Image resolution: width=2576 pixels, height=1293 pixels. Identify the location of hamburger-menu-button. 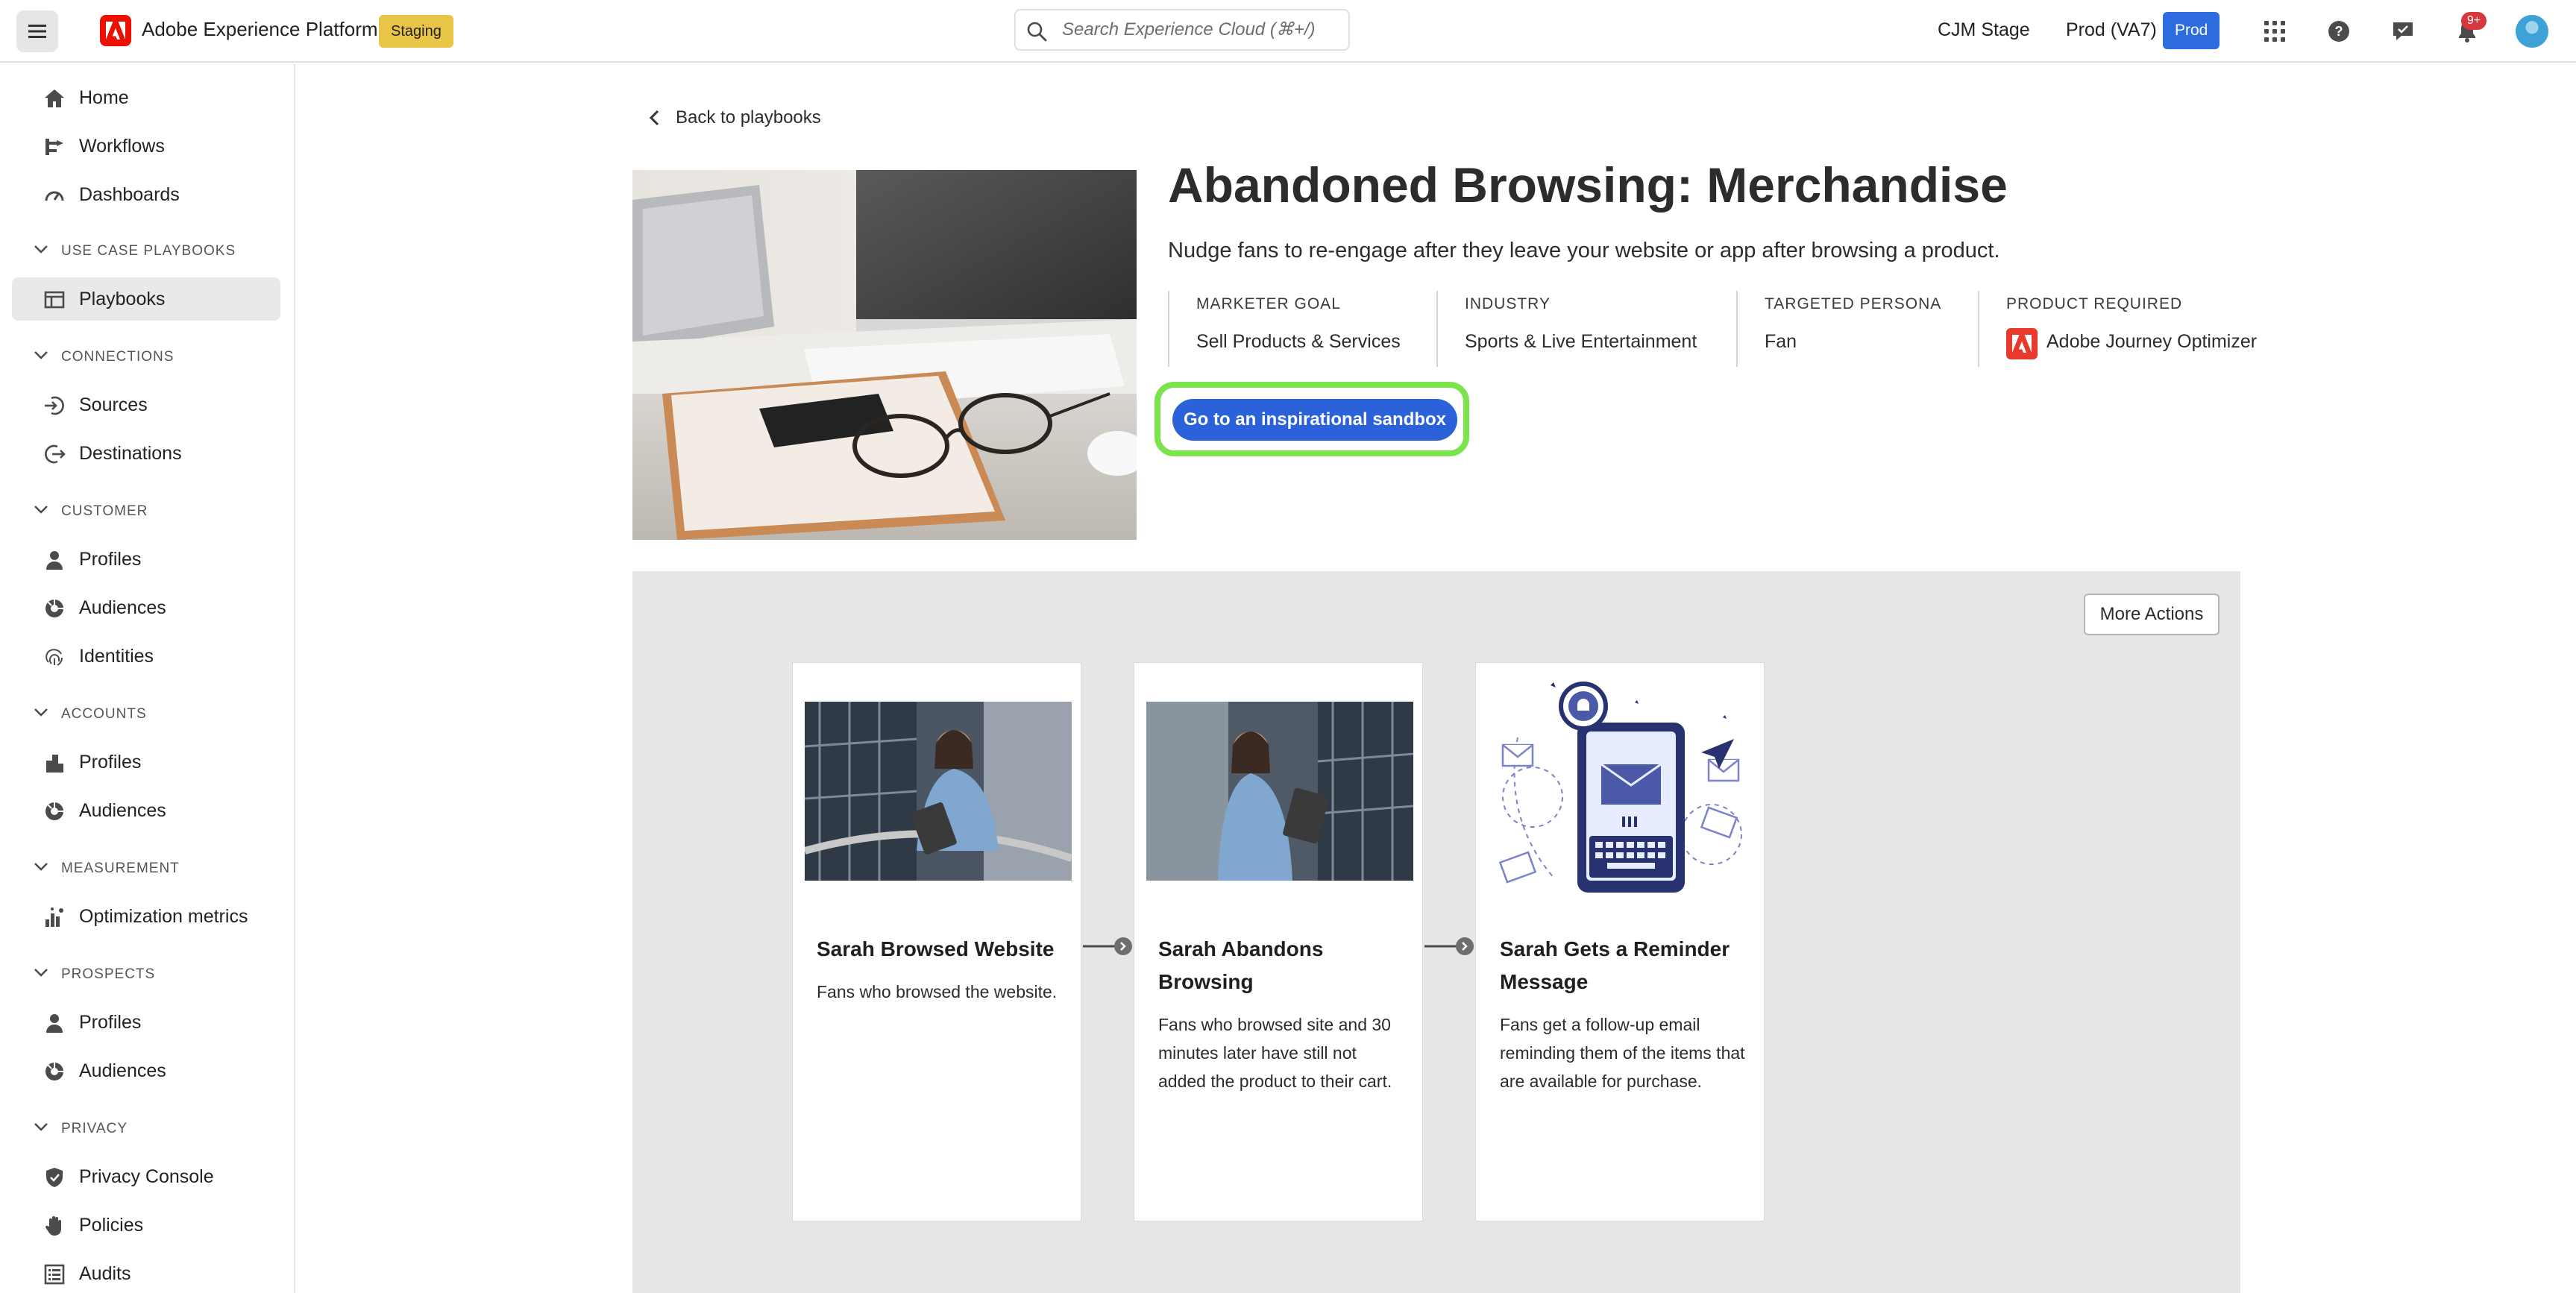
(37, 31).